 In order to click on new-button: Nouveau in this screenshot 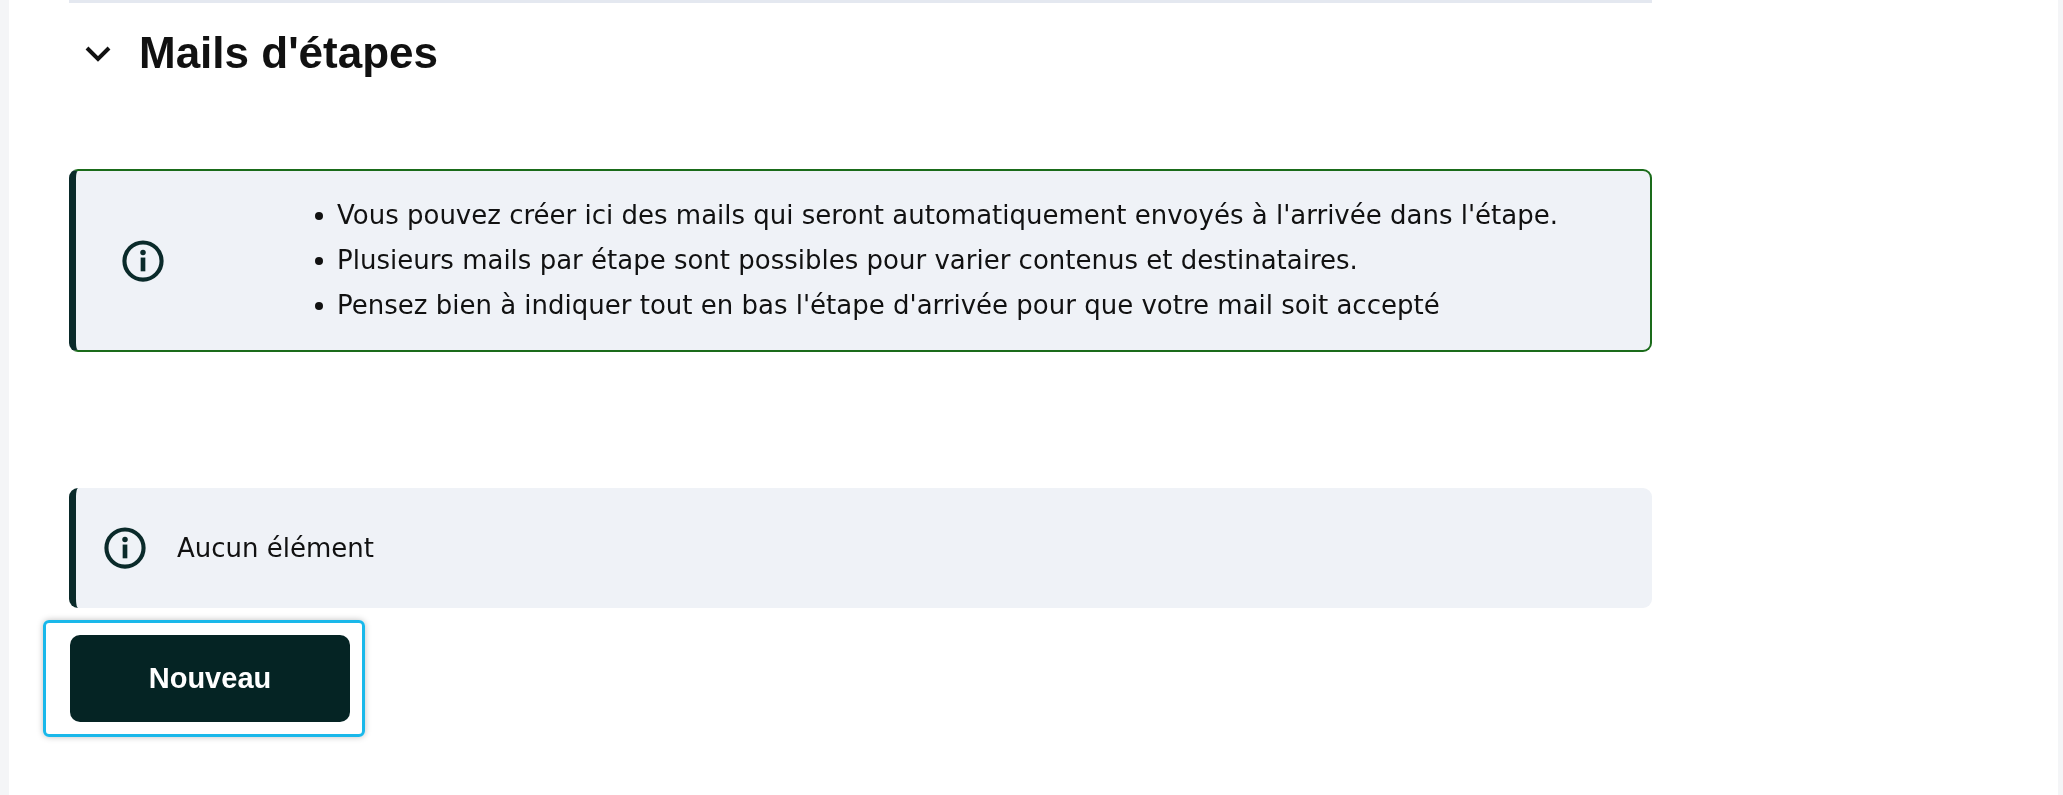, I will do `click(210, 678)`.